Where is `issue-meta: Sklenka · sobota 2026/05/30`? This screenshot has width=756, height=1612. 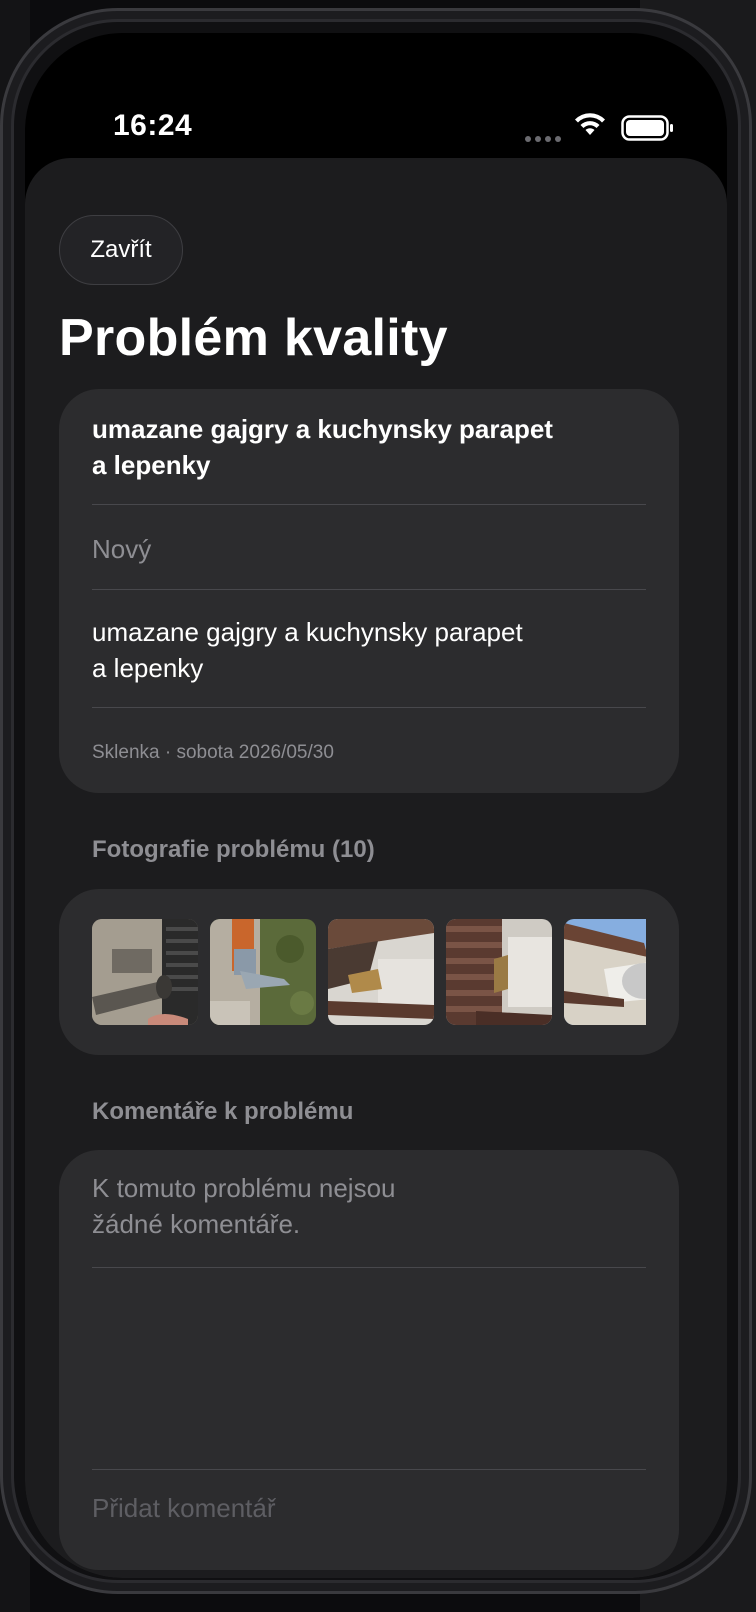
issue-meta: Sklenka · sobota 2026/05/30 is located at coordinates (213, 752).